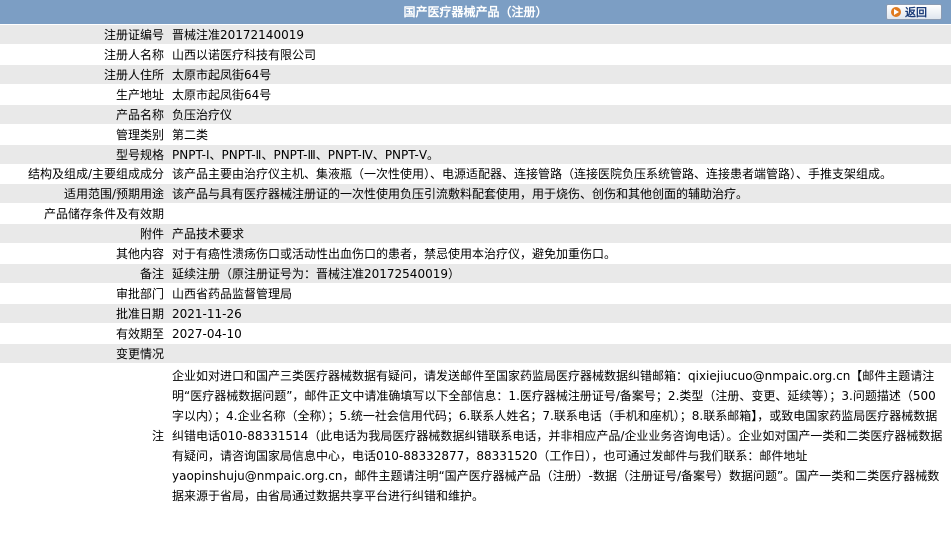 This screenshot has width=951, height=545. What do you see at coordinates (84, 233) in the screenshot?
I see `field-label-attachment: 附件` at bounding box center [84, 233].